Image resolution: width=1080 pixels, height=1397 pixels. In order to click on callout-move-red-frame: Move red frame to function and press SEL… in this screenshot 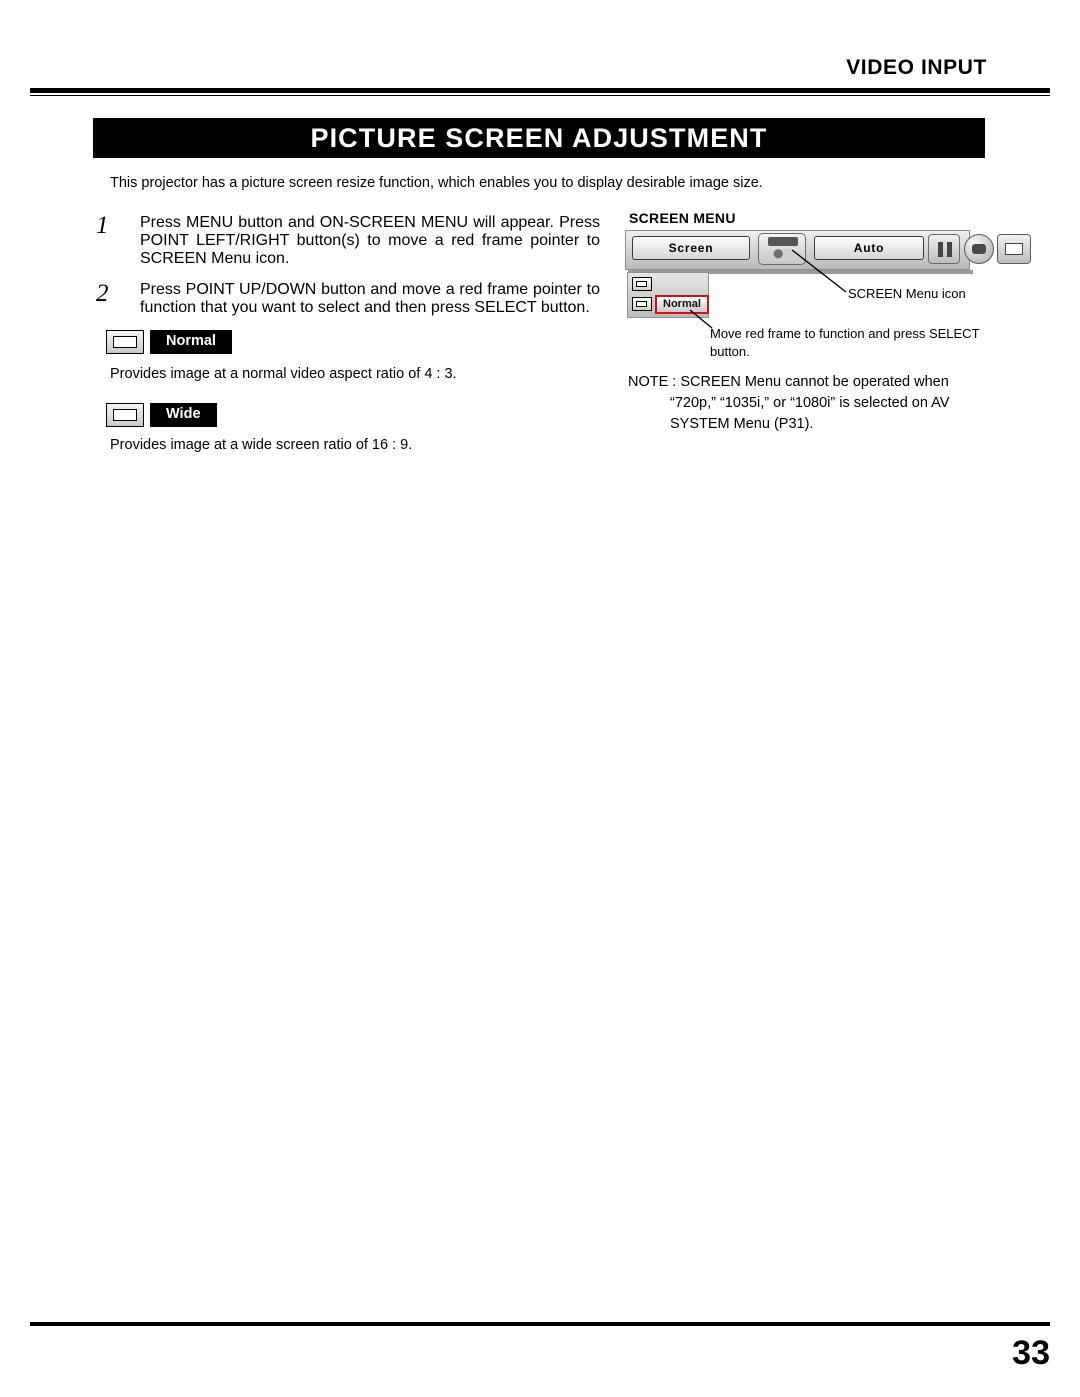, I will do `click(845, 342)`.